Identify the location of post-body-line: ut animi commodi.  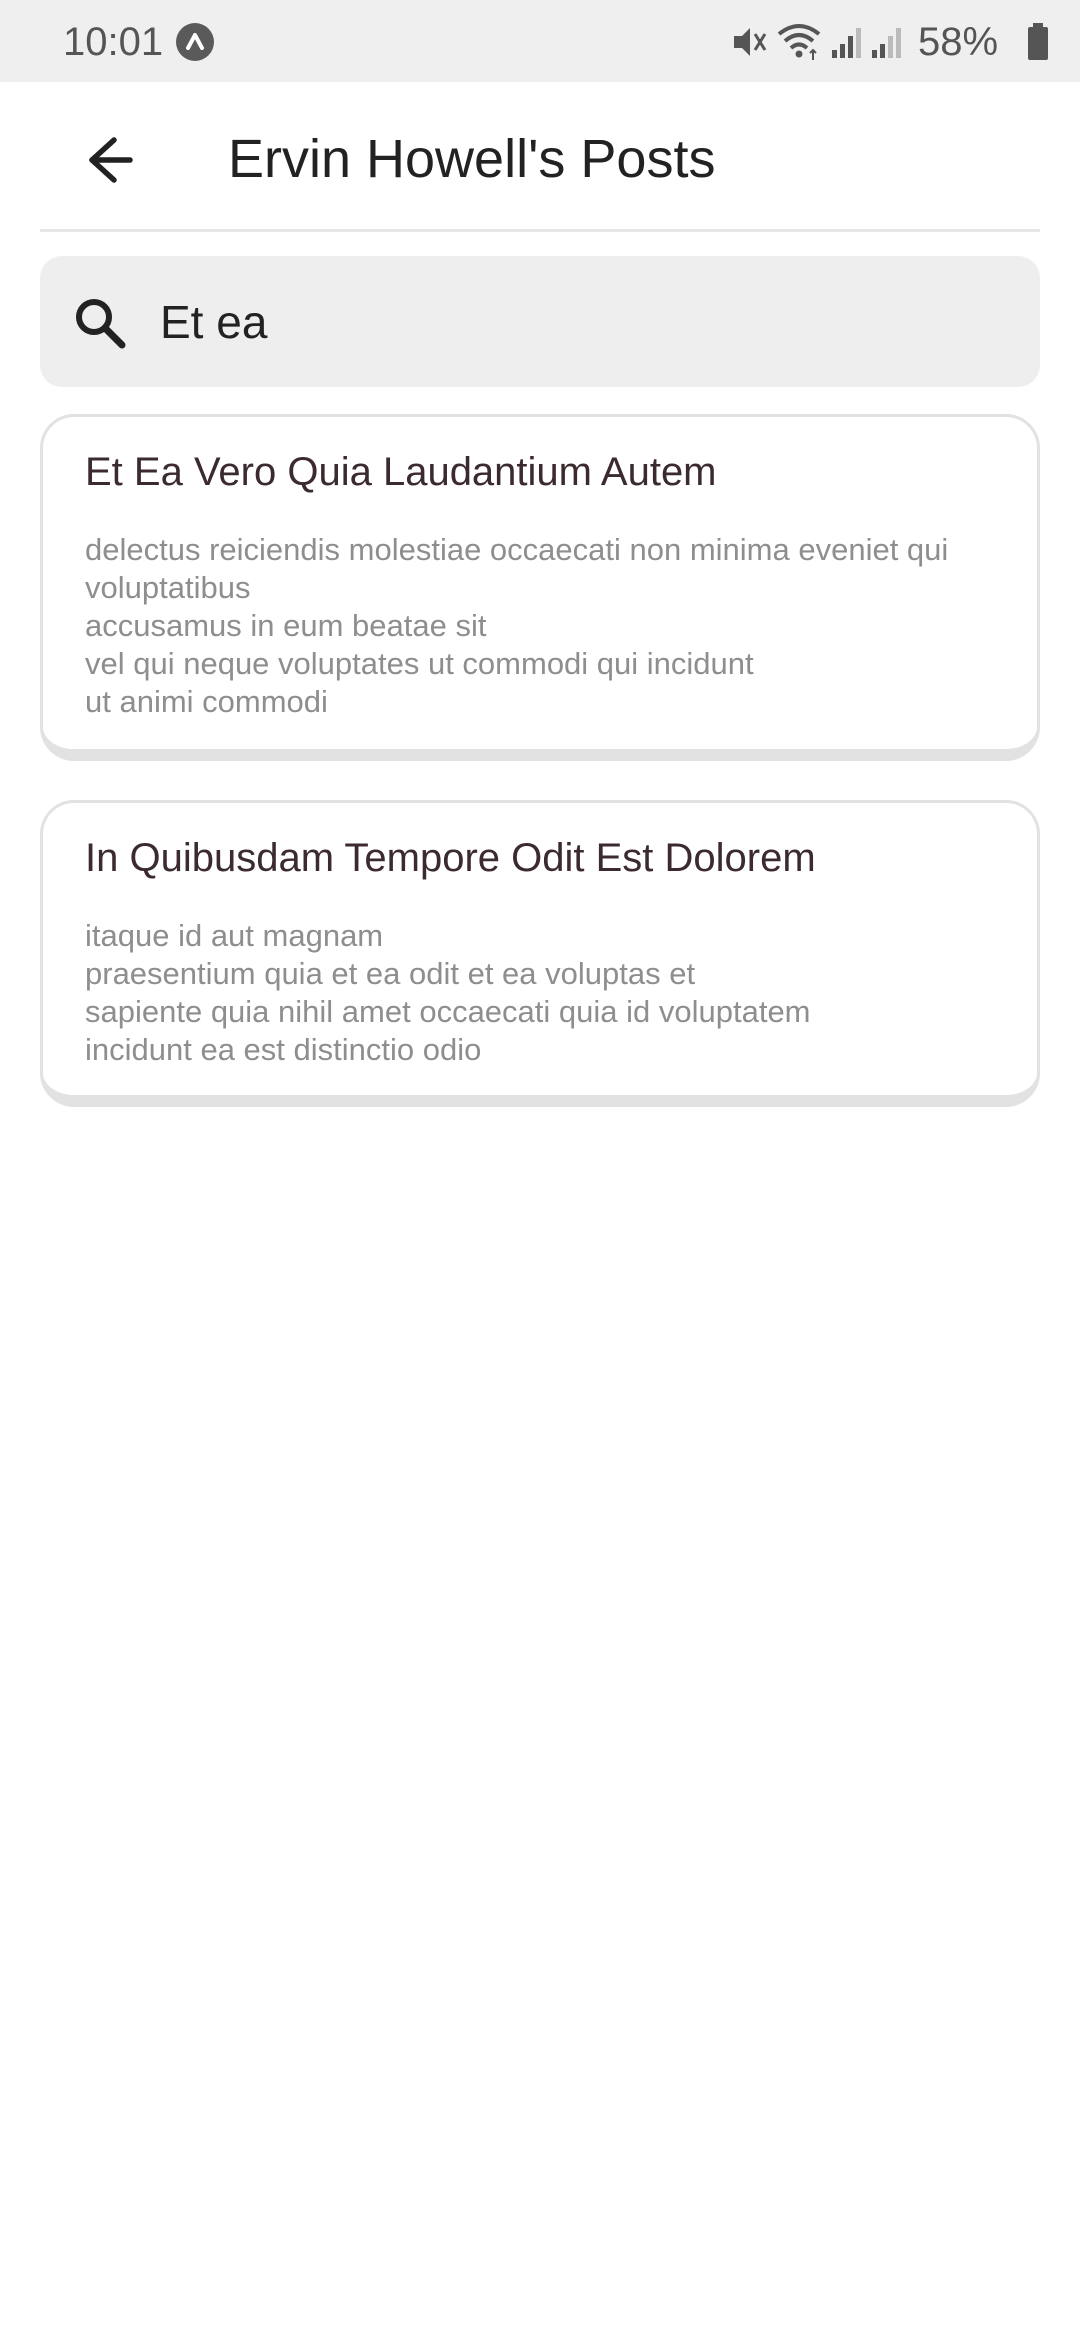
(206, 701).